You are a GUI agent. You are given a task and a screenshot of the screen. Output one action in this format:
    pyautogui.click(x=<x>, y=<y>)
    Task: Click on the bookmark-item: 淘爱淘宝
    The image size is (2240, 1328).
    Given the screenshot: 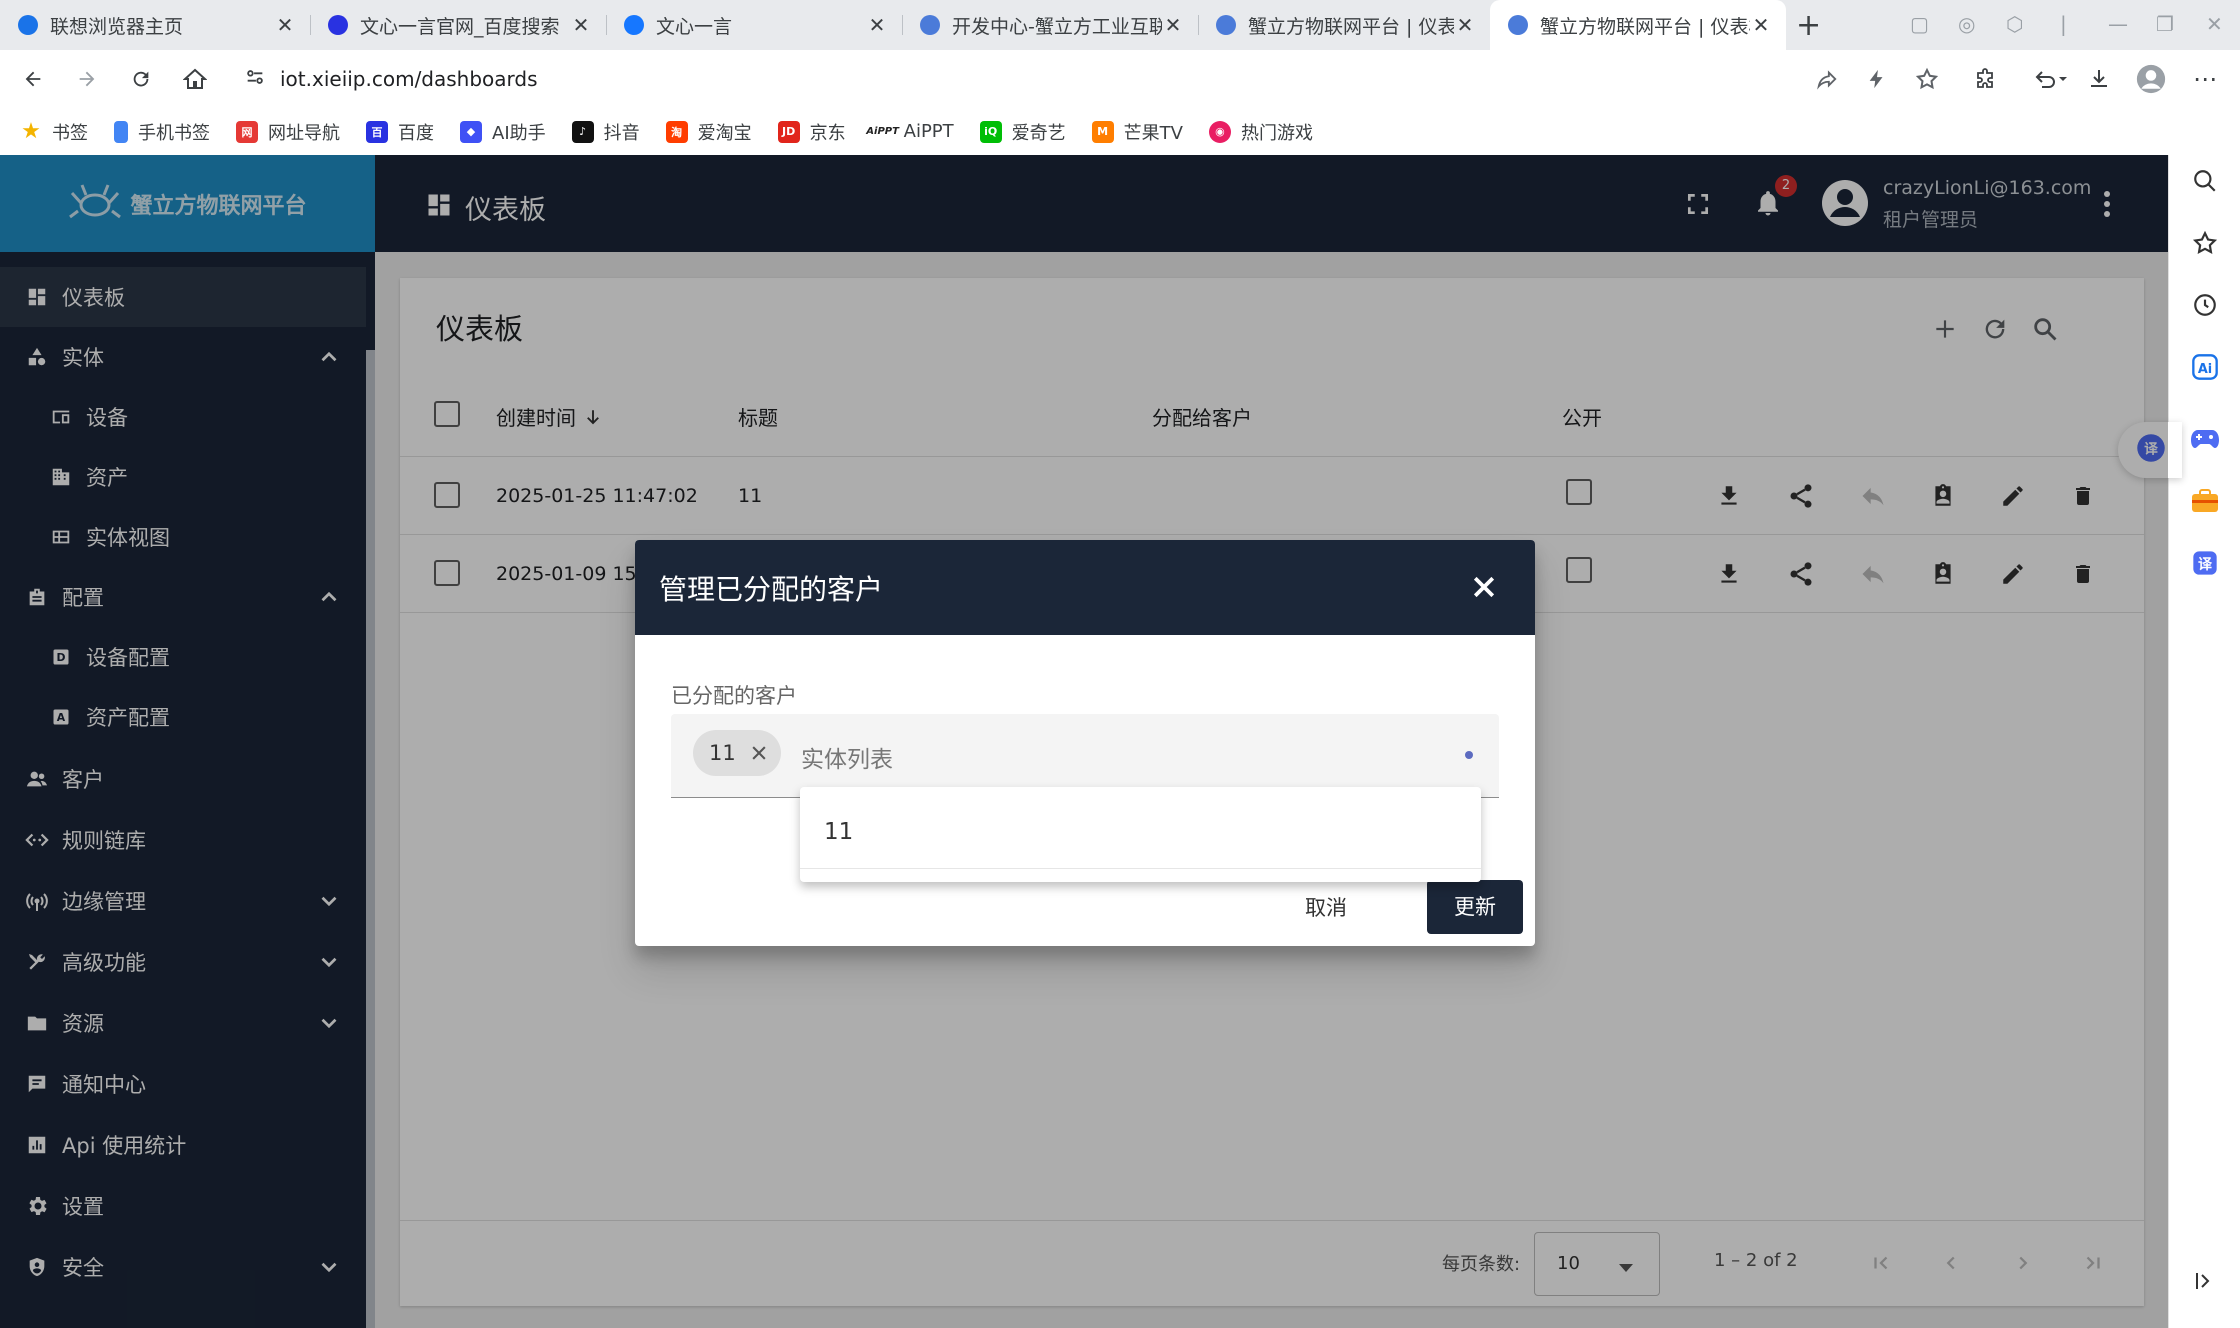 What is the action you would take?
    pyautogui.click(x=708, y=132)
    